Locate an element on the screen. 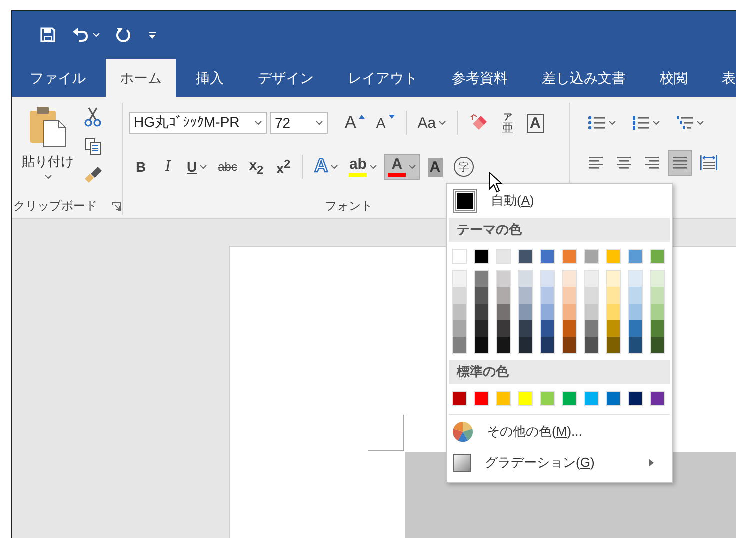 Image resolution: width=736 pixels, height=538 pixels. ribbon-tab: 差し込み文書 is located at coordinates (584, 78).